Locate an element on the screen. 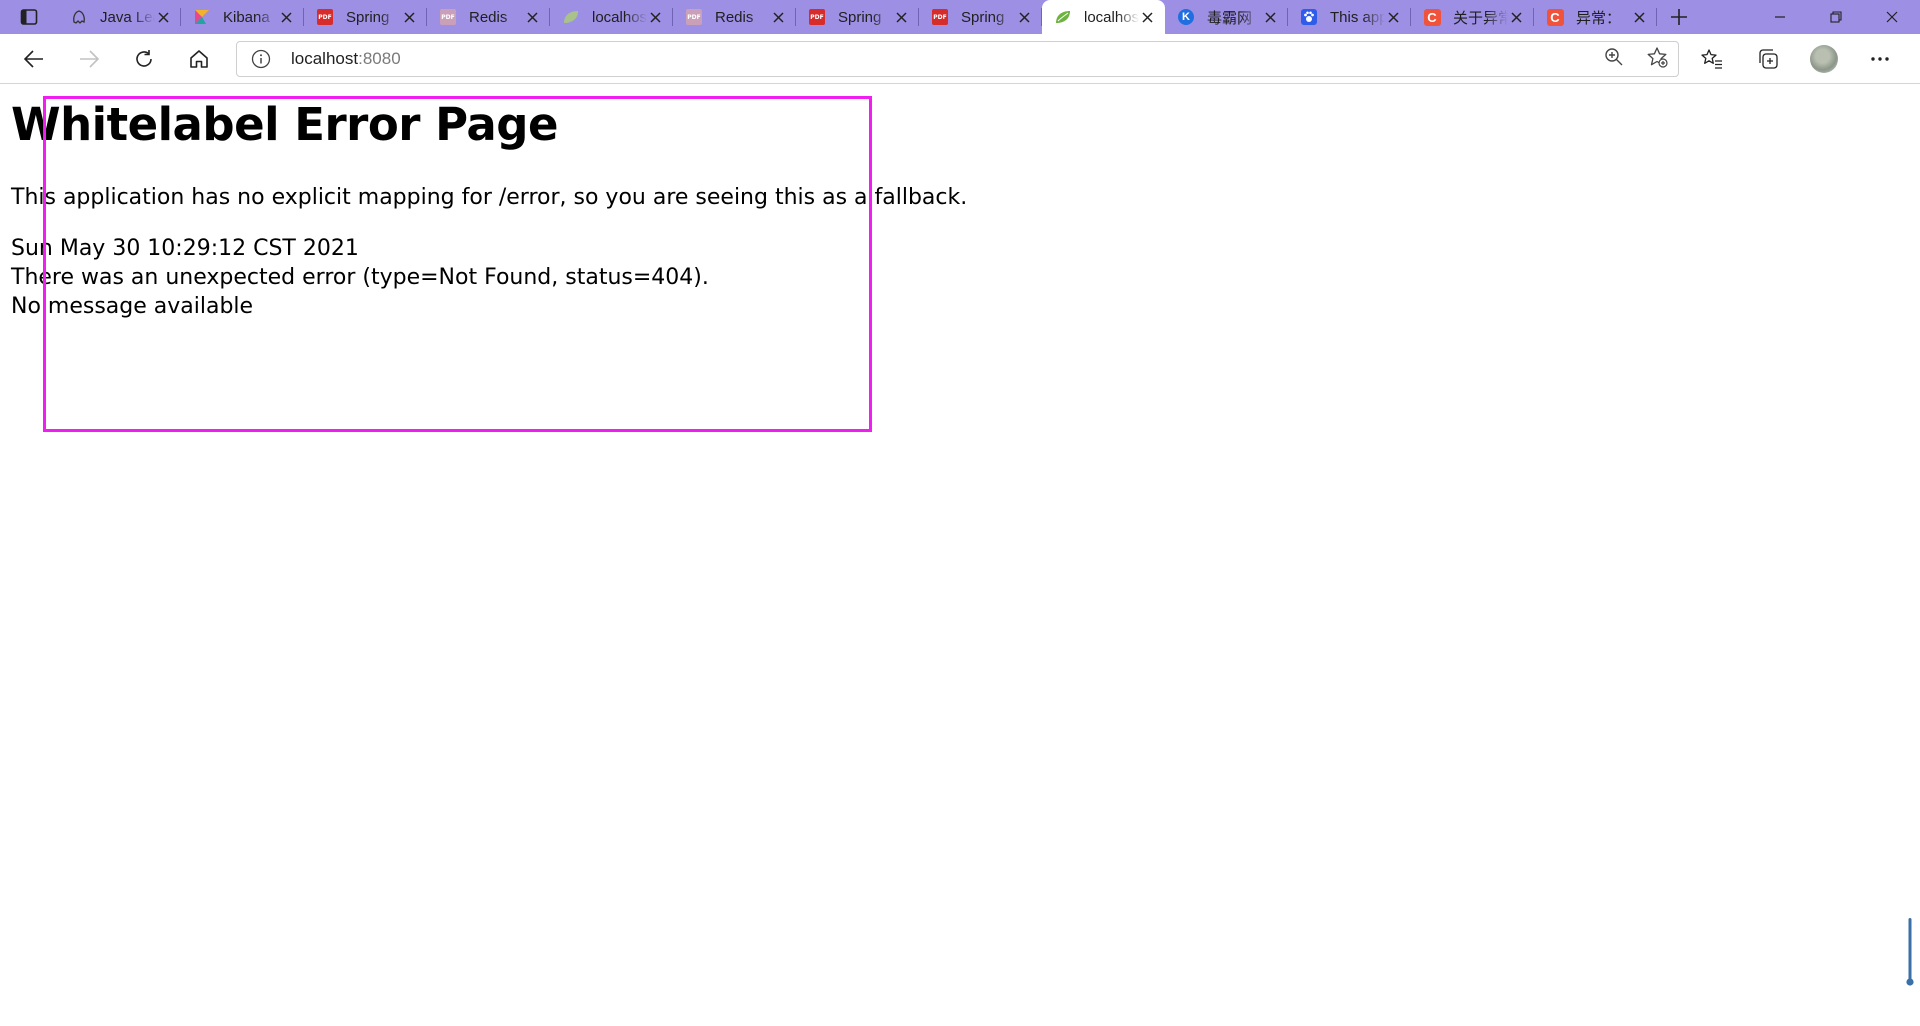 The height and width of the screenshot is (1026, 1920). tab: This app is located at coordinates (1349, 17).